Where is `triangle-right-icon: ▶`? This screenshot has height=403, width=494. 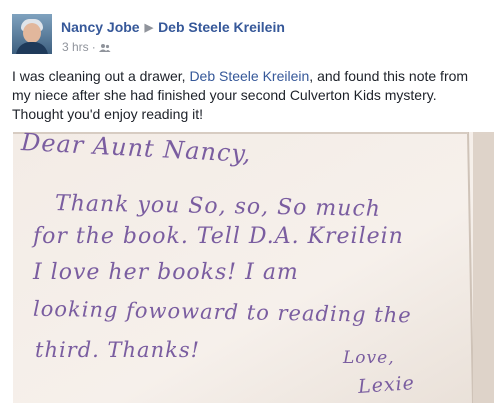 triangle-right-icon: ▶ is located at coordinates (149, 28).